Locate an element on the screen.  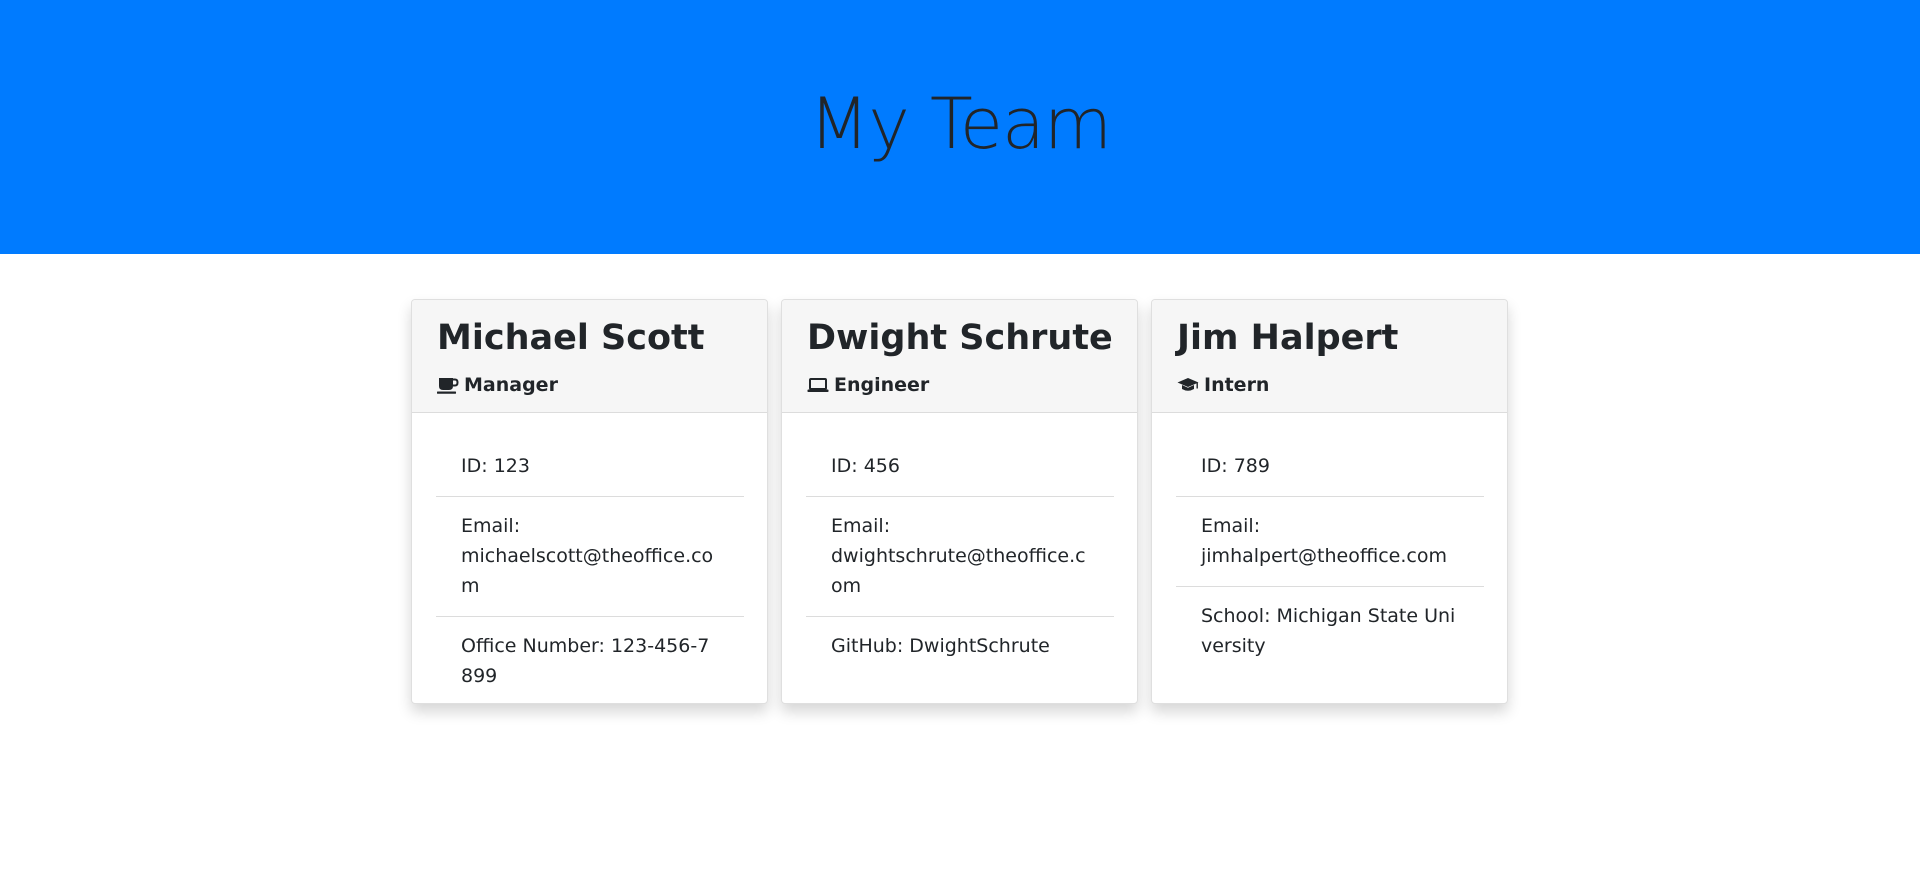
laptop-icon is located at coordinates (818, 385).